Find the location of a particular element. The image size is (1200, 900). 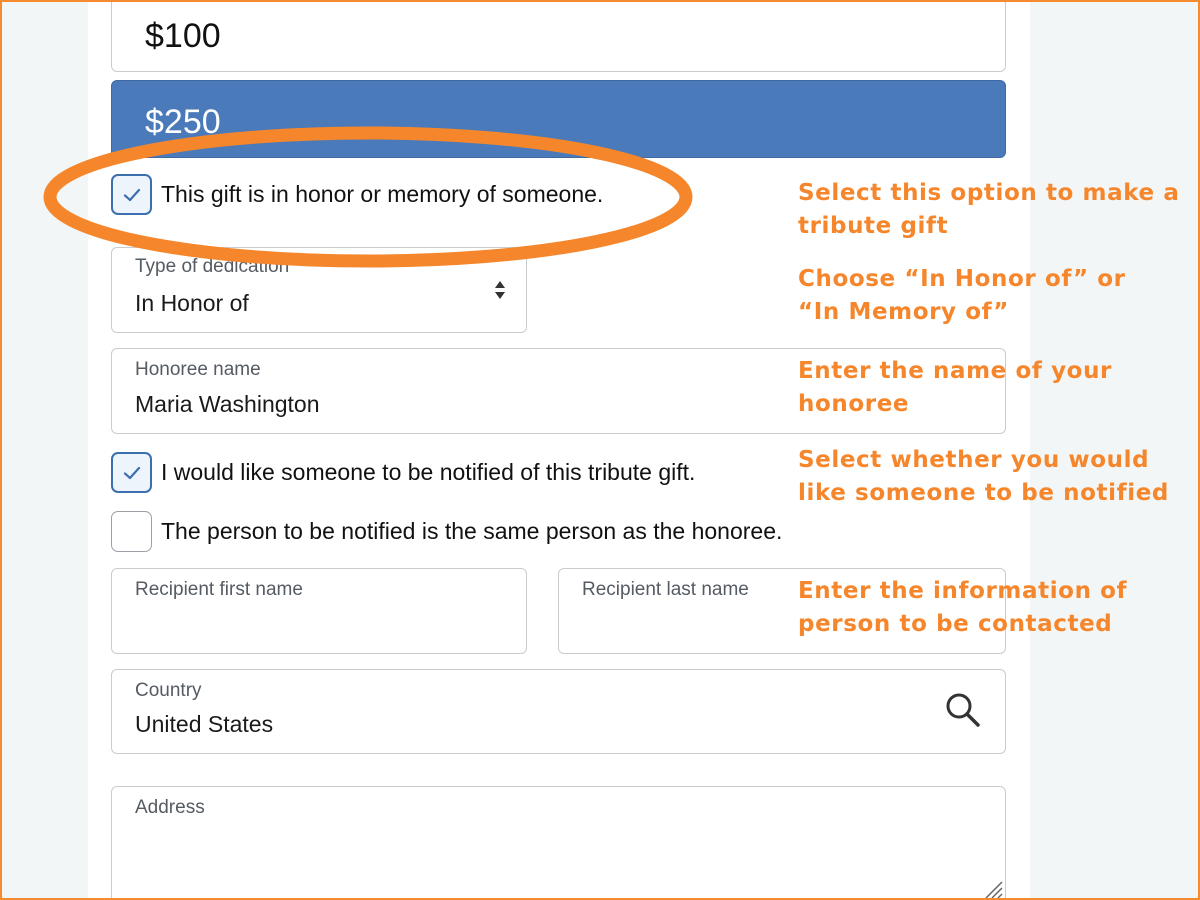

amount-100-button: $100 is located at coordinates (558, 36).